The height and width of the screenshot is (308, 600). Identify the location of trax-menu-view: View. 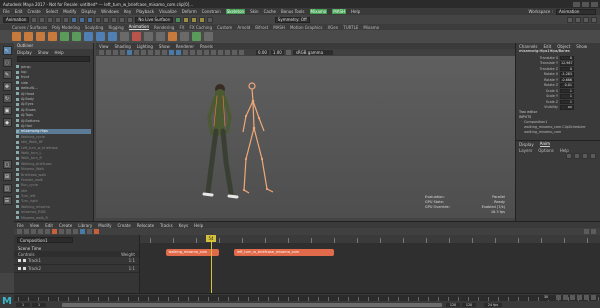
(35, 225).